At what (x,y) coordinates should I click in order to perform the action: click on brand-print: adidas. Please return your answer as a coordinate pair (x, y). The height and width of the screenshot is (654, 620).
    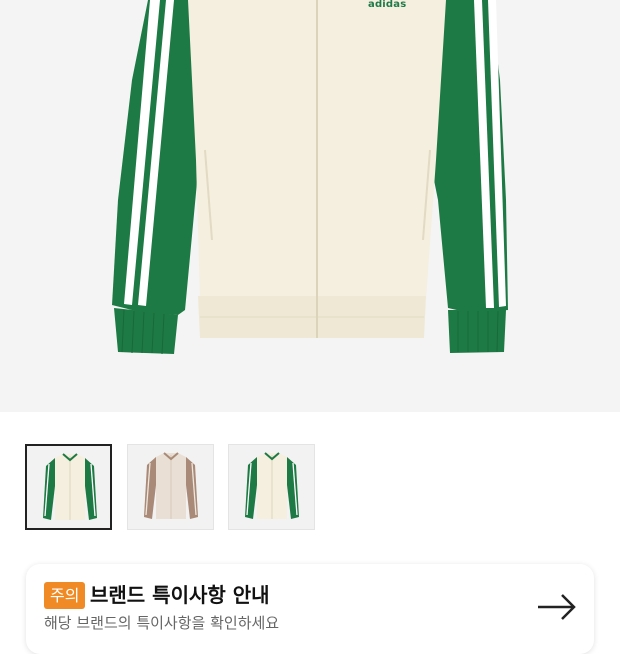
    Looking at the image, I should click on (387, 5).